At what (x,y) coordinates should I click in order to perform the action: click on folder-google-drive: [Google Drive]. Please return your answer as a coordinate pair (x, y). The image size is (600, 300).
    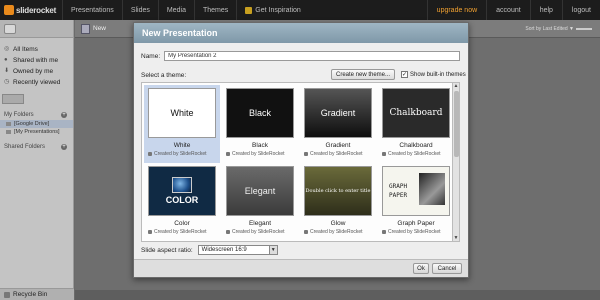
    Looking at the image, I should click on (36, 124).